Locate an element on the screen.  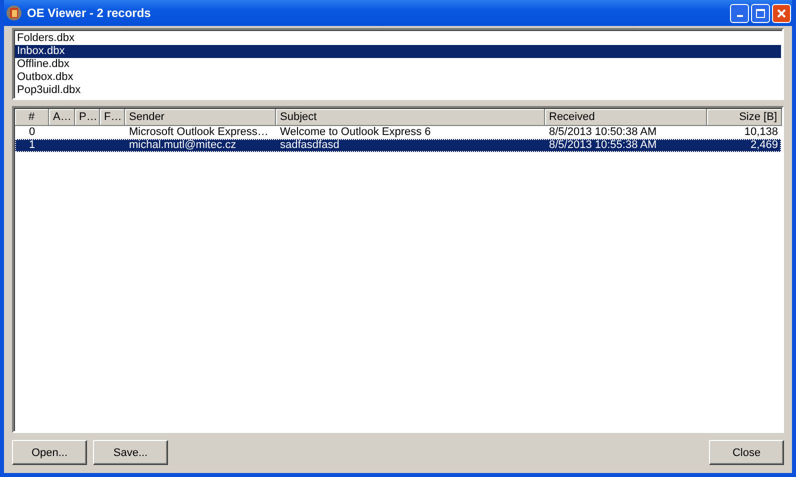
maximize-button is located at coordinates (760, 13).